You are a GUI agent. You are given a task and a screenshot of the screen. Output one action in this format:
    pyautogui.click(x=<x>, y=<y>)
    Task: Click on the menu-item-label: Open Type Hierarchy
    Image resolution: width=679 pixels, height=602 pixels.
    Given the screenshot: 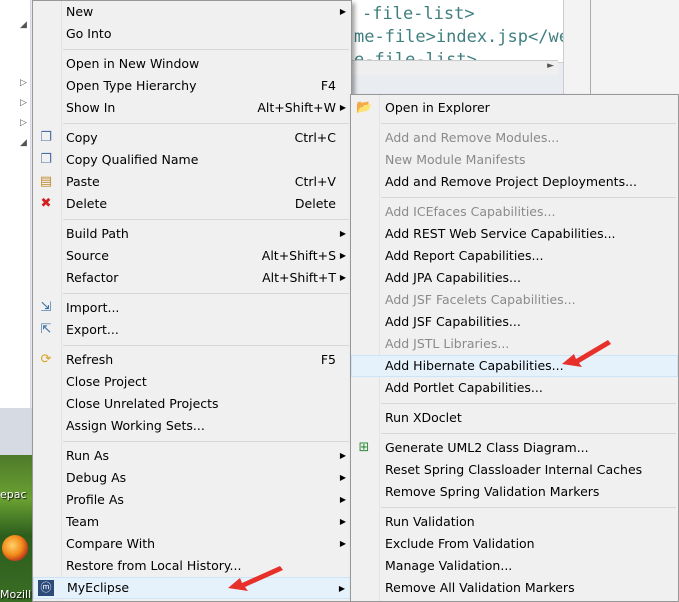 What is the action you would take?
    pyautogui.click(x=131, y=85)
    